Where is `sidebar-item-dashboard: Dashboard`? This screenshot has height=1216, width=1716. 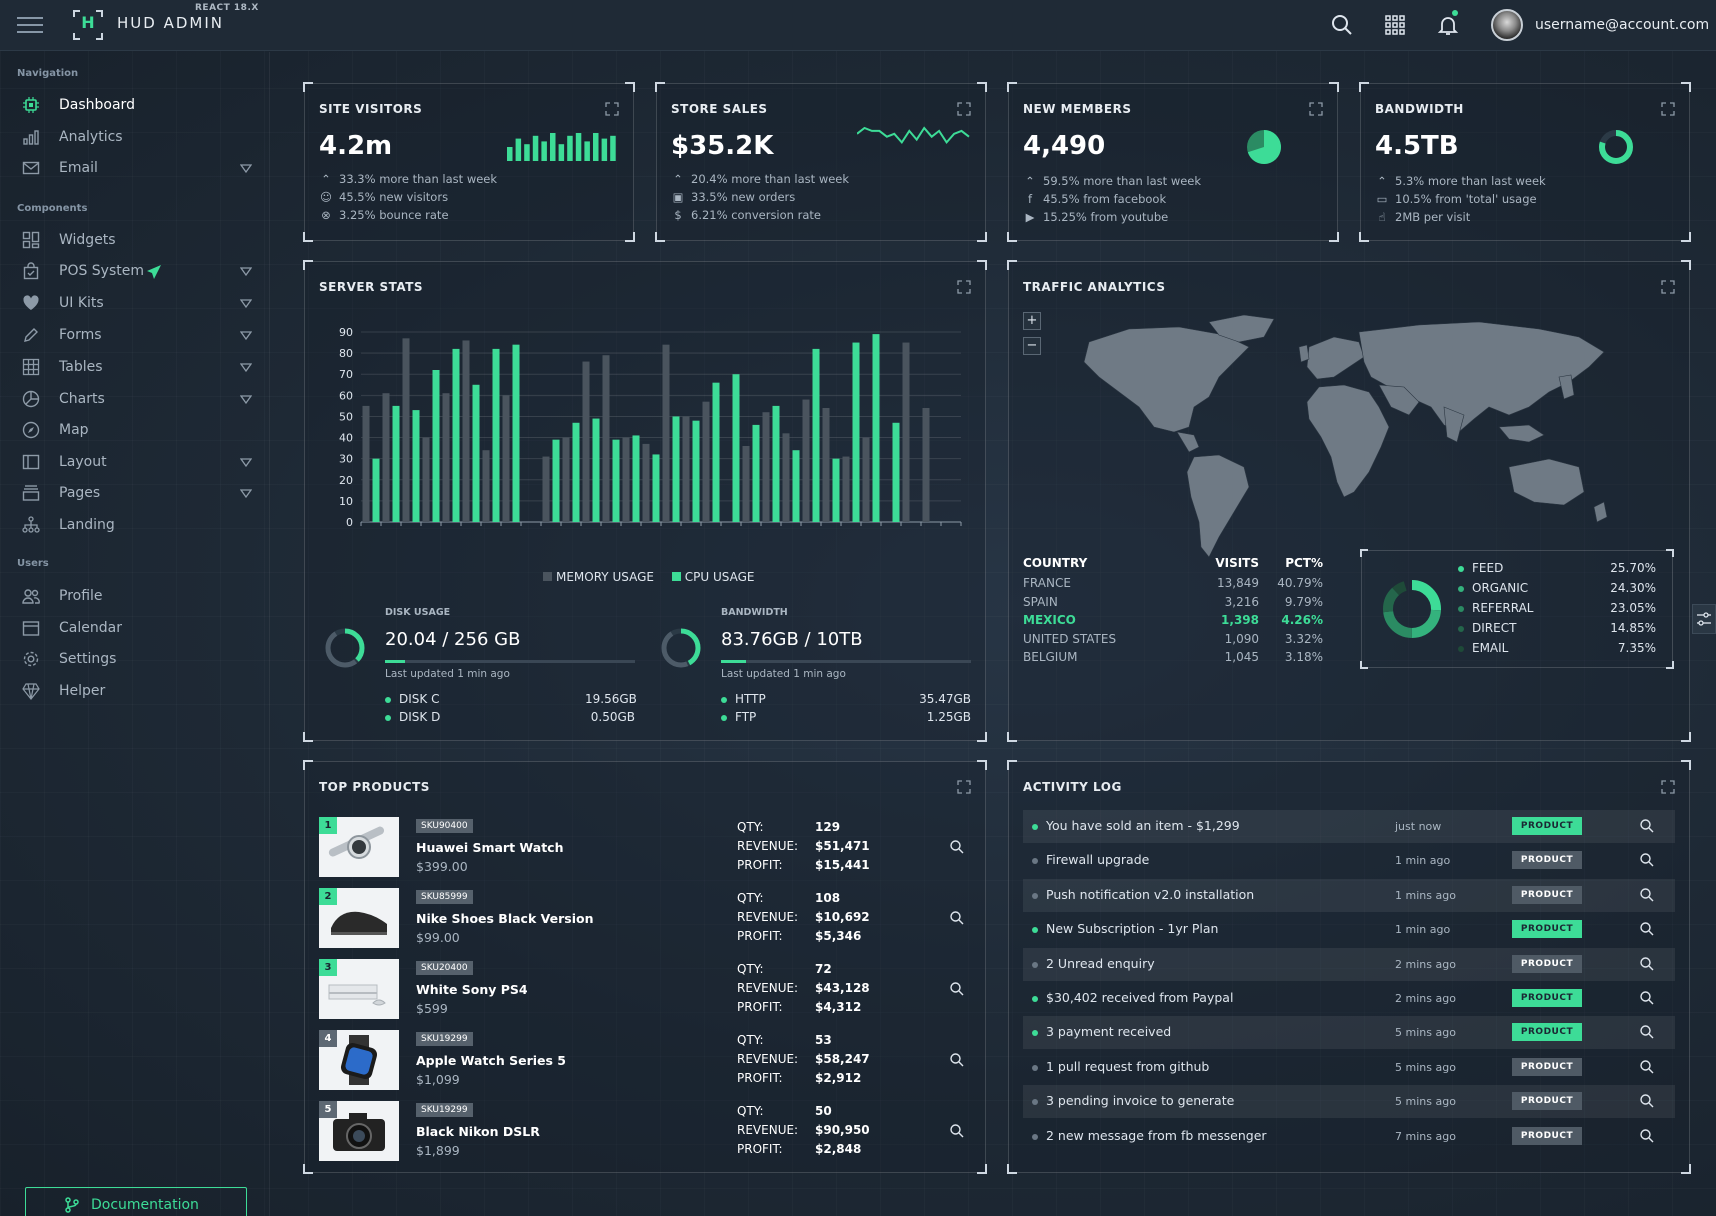 sidebar-item-dashboard: Dashboard is located at coordinates (138, 106).